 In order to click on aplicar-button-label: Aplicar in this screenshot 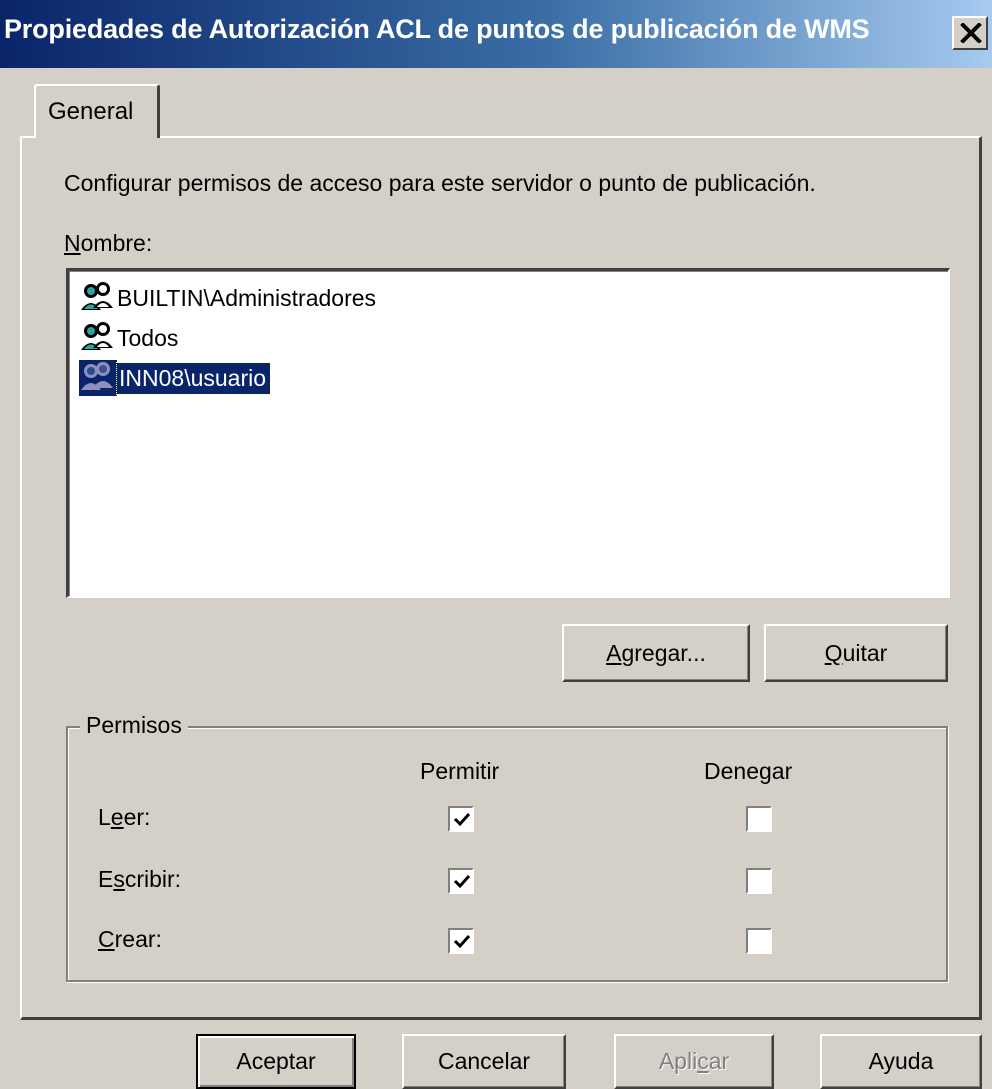, I will do `click(694, 1061)`.